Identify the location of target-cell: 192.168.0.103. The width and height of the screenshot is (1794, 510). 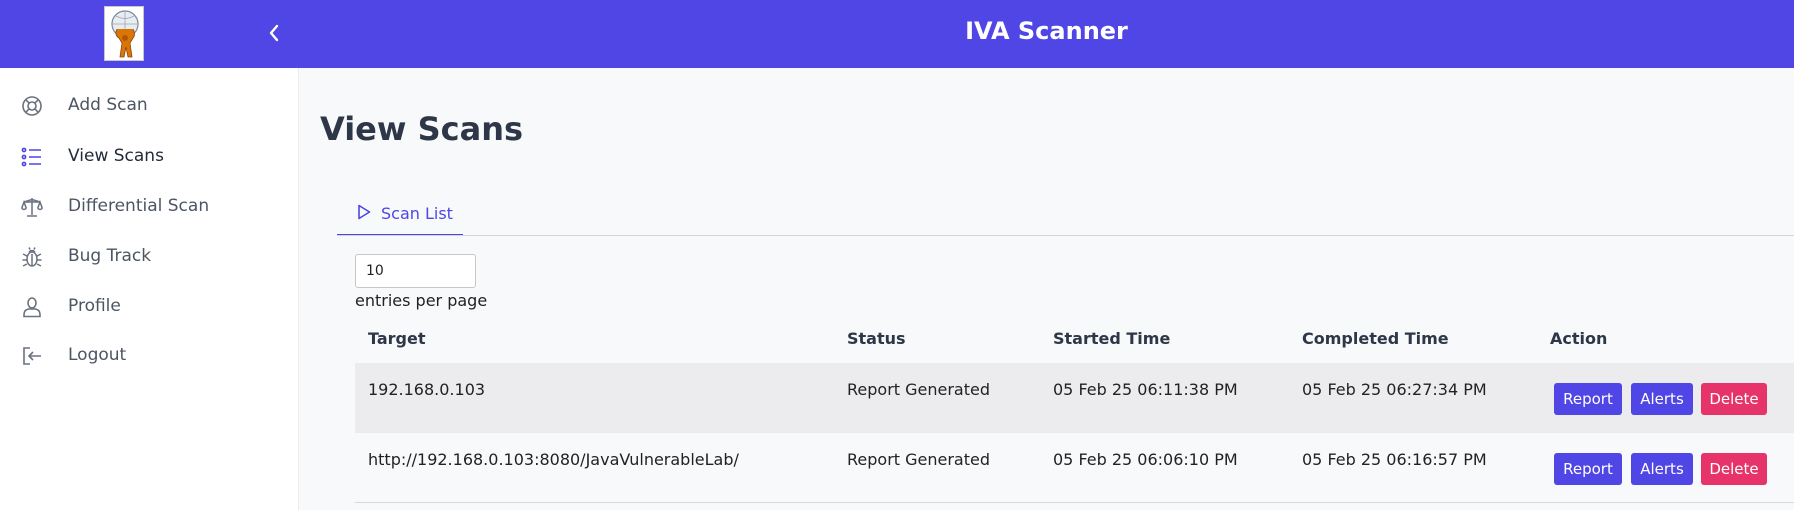
(427, 389).